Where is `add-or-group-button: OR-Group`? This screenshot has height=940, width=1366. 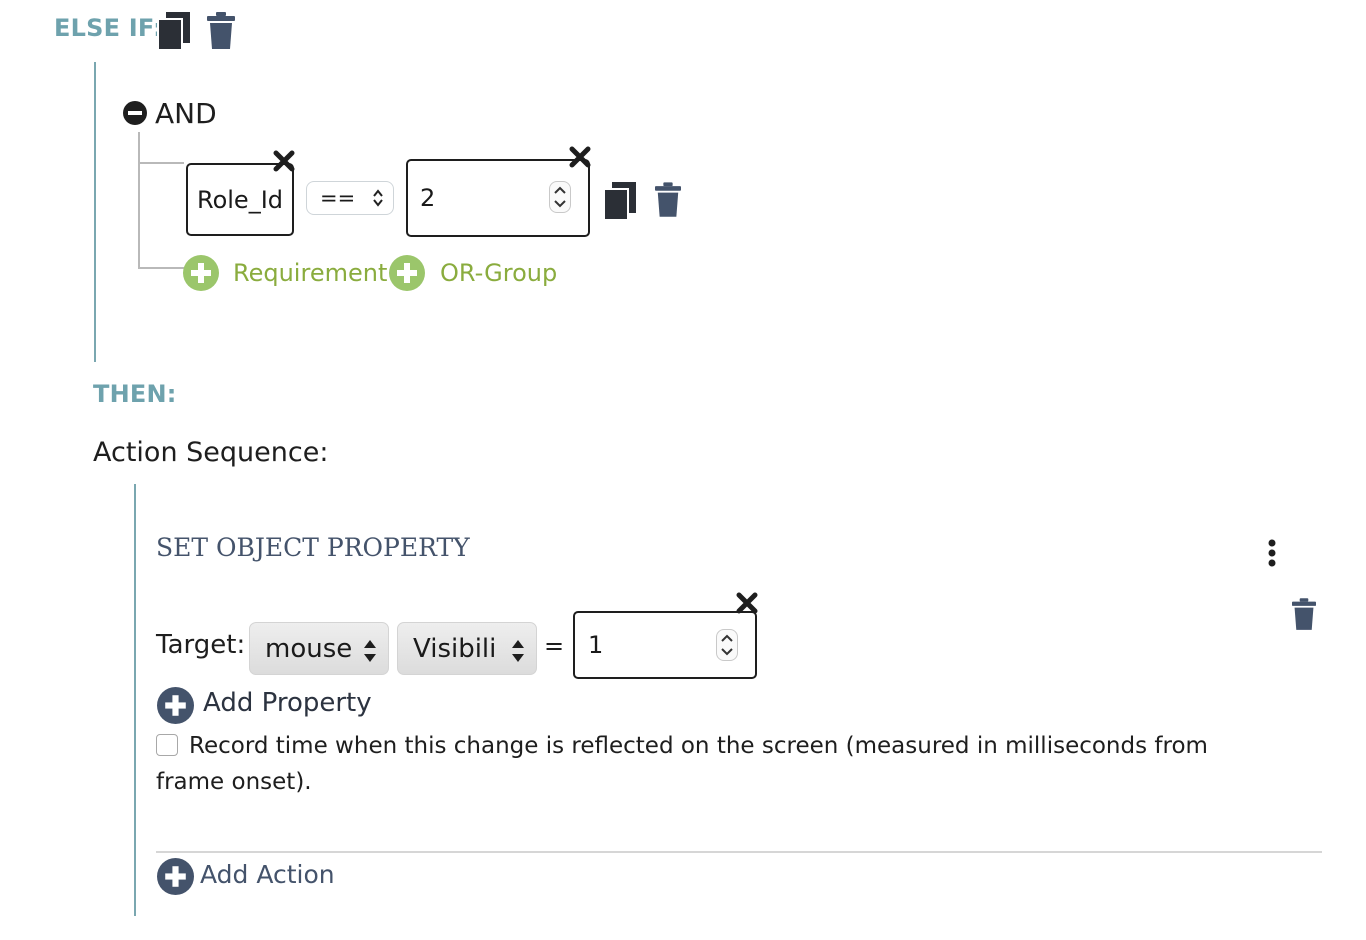
add-or-group-button: OR-Group is located at coordinates (474, 273).